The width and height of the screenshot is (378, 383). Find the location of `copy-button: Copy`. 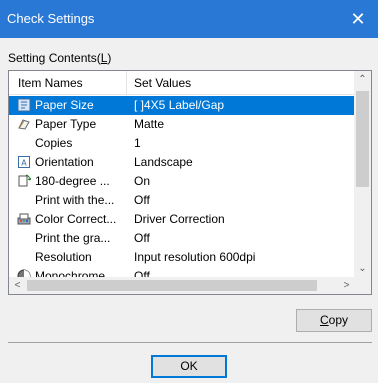

copy-button: Copy is located at coordinates (334, 320).